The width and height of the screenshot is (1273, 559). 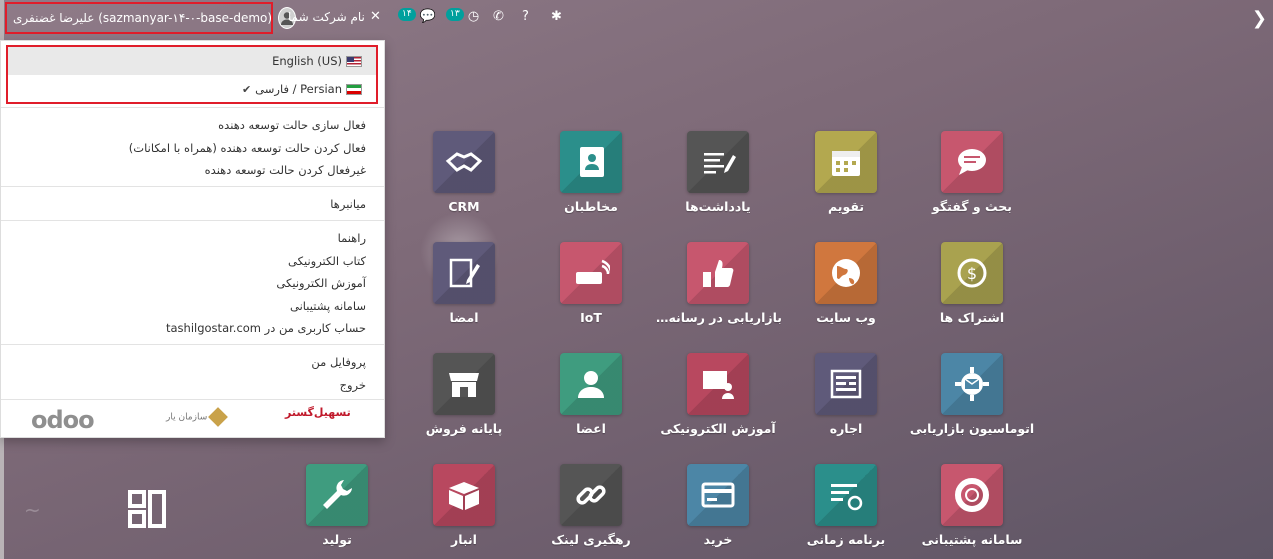 I want to click on clock-icon: ◷, so click(x=473, y=16).